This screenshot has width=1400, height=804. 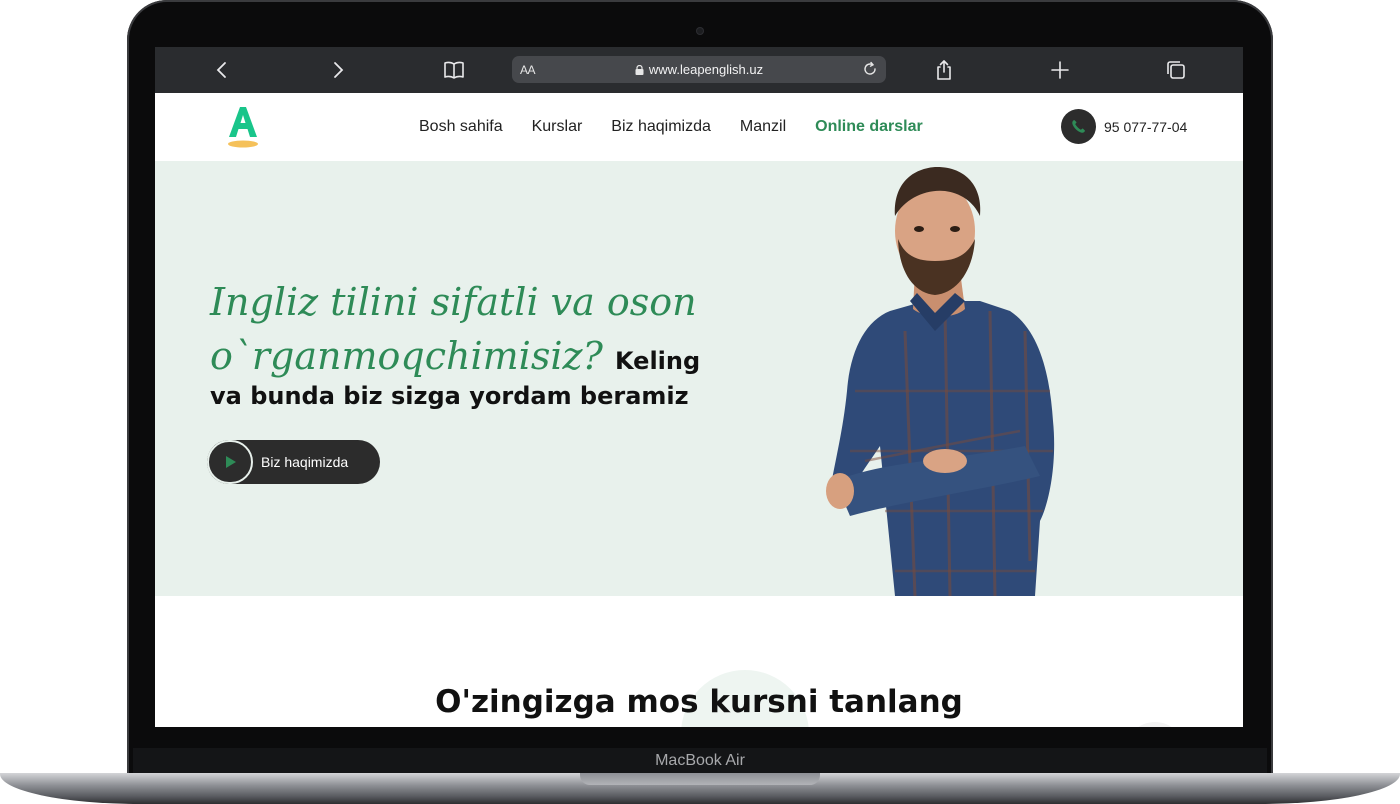 I want to click on address-bar: AA www.leapenglish.uz, so click(x=699, y=69).